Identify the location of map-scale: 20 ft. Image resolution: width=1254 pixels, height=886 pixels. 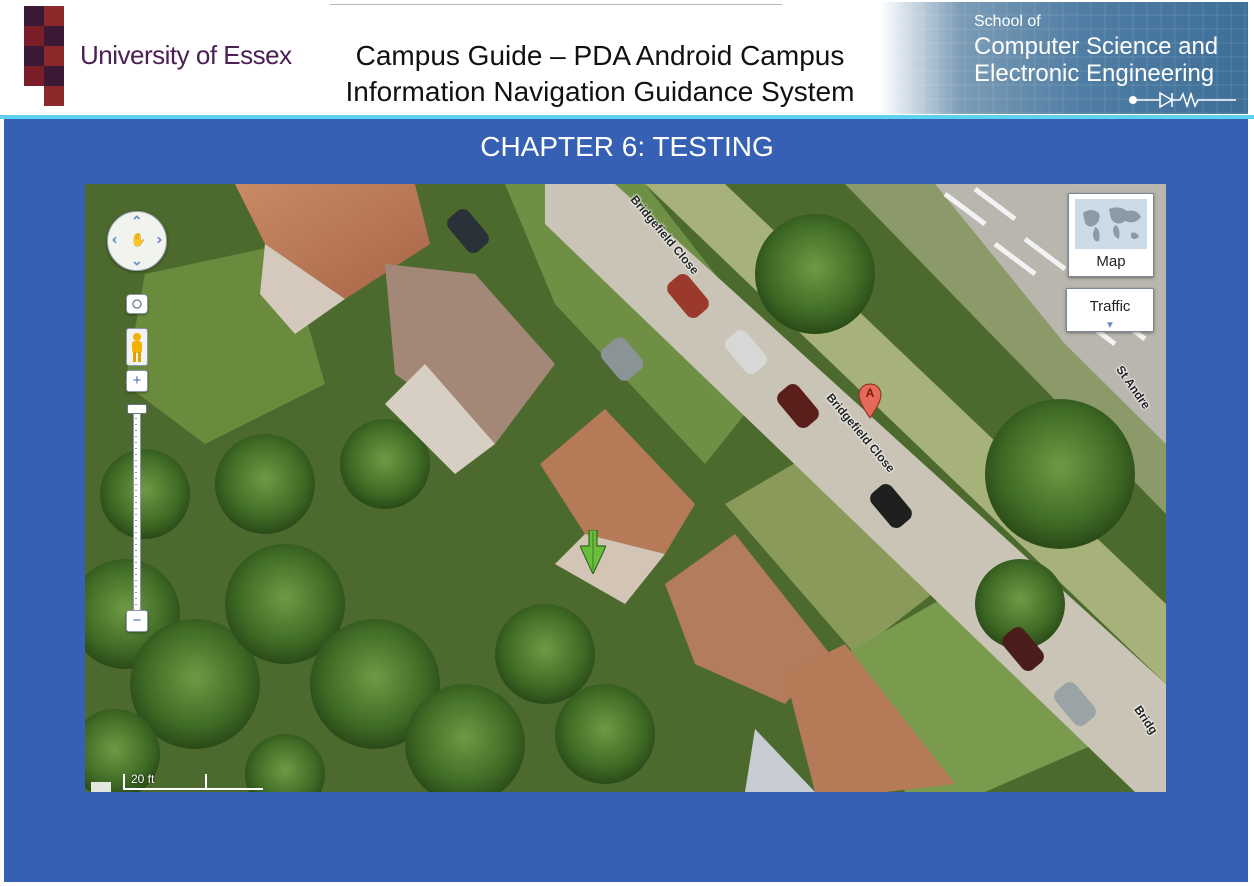
(193, 782).